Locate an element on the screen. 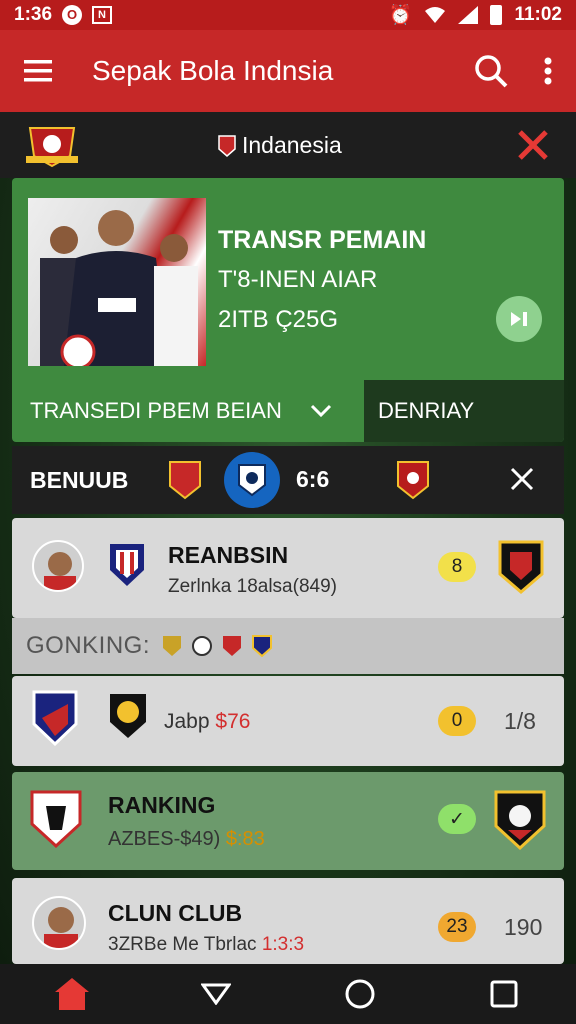 This screenshot has height=1024, width=576. transfer-tab: TRANSEDI PBEM BEIAN is located at coordinates (188, 411).